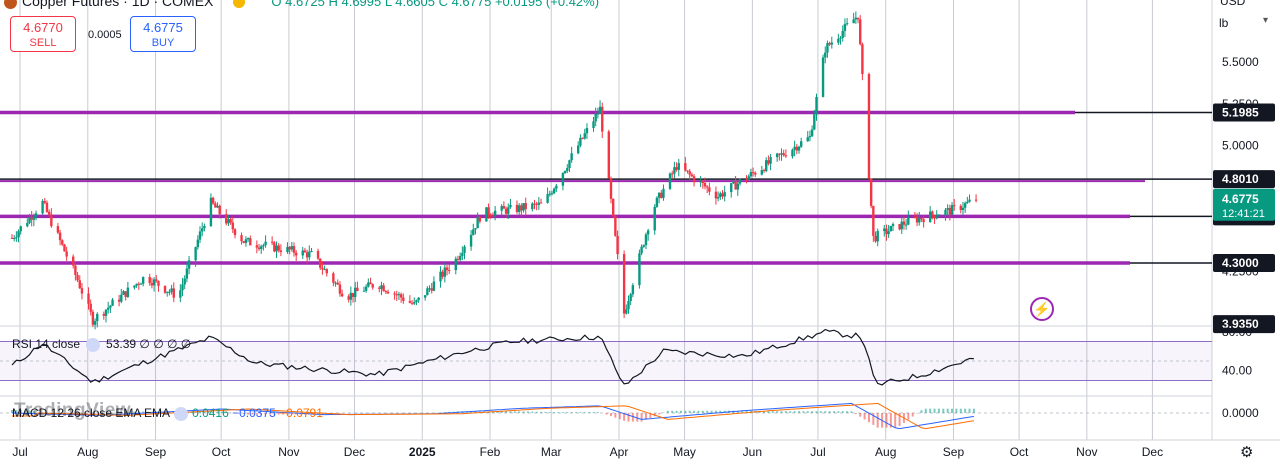 Image resolution: width=1280 pixels, height=465 pixels. What do you see at coordinates (422, 452) in the screenshot?
I see `time-tick-label: 2025` at bounding box center [422, 452].